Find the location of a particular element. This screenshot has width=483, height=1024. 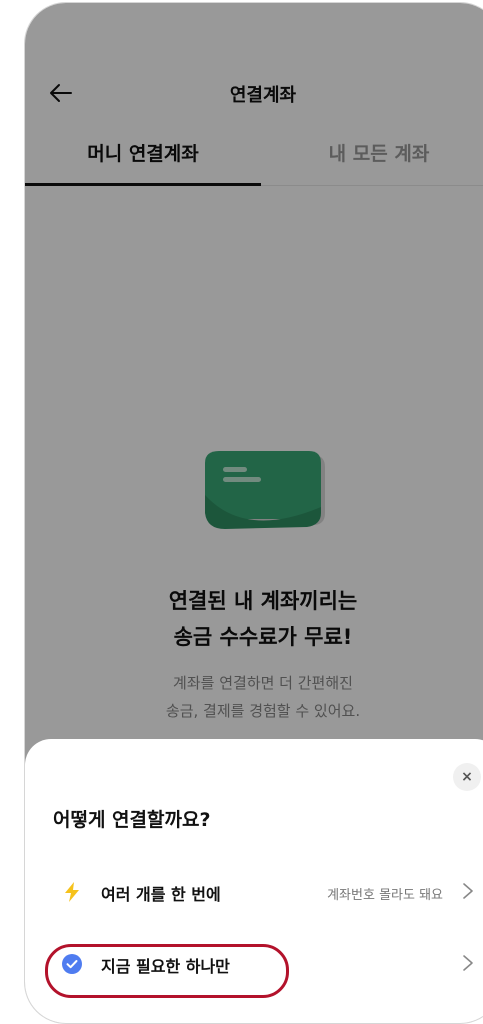

sheet-title: 어떻게 연결할까요? is located at coordinates (132, 820).